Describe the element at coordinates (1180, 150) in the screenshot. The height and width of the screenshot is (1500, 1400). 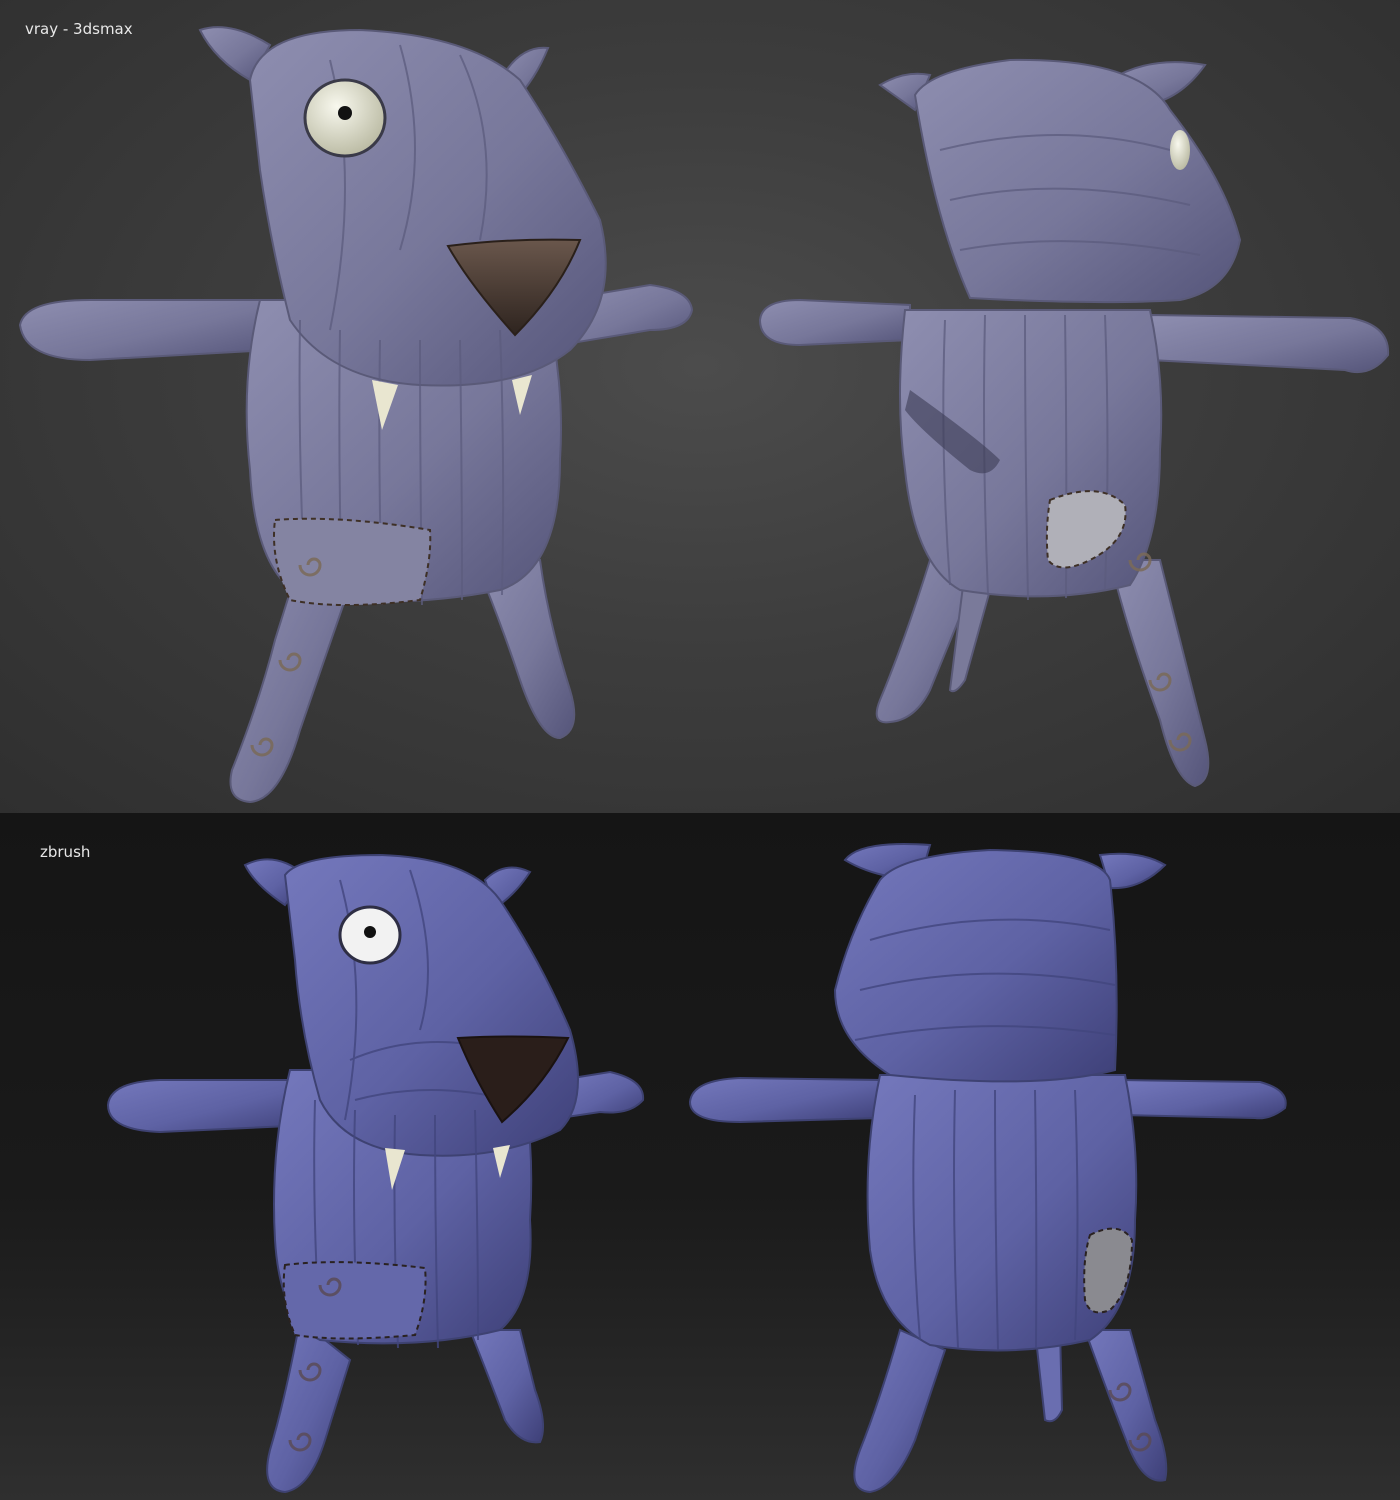
I see `eye-icon` at that location.